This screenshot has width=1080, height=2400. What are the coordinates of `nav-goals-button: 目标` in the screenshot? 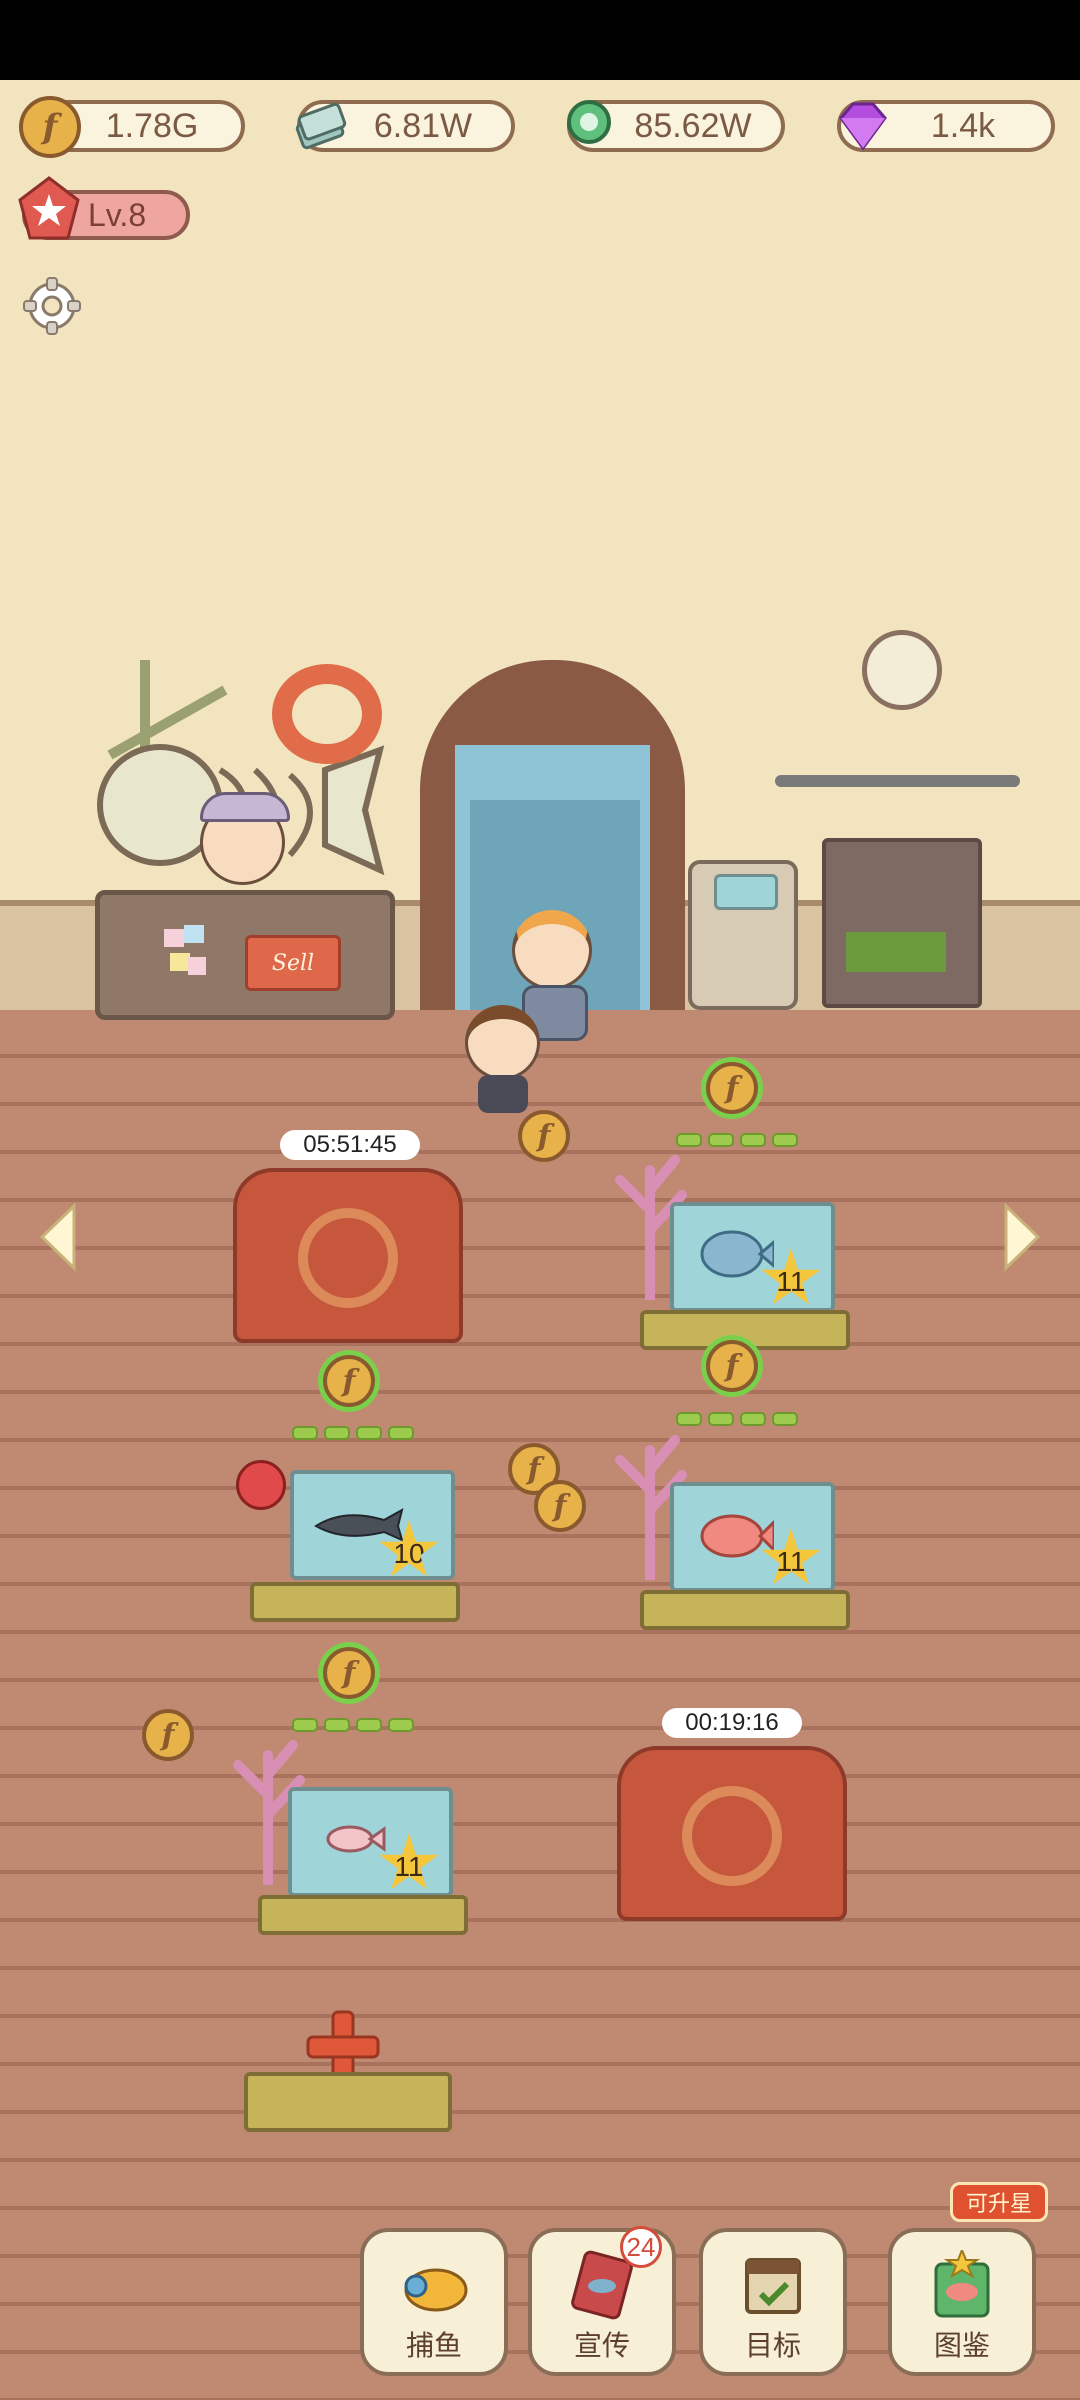 It's located at (773, 2302).